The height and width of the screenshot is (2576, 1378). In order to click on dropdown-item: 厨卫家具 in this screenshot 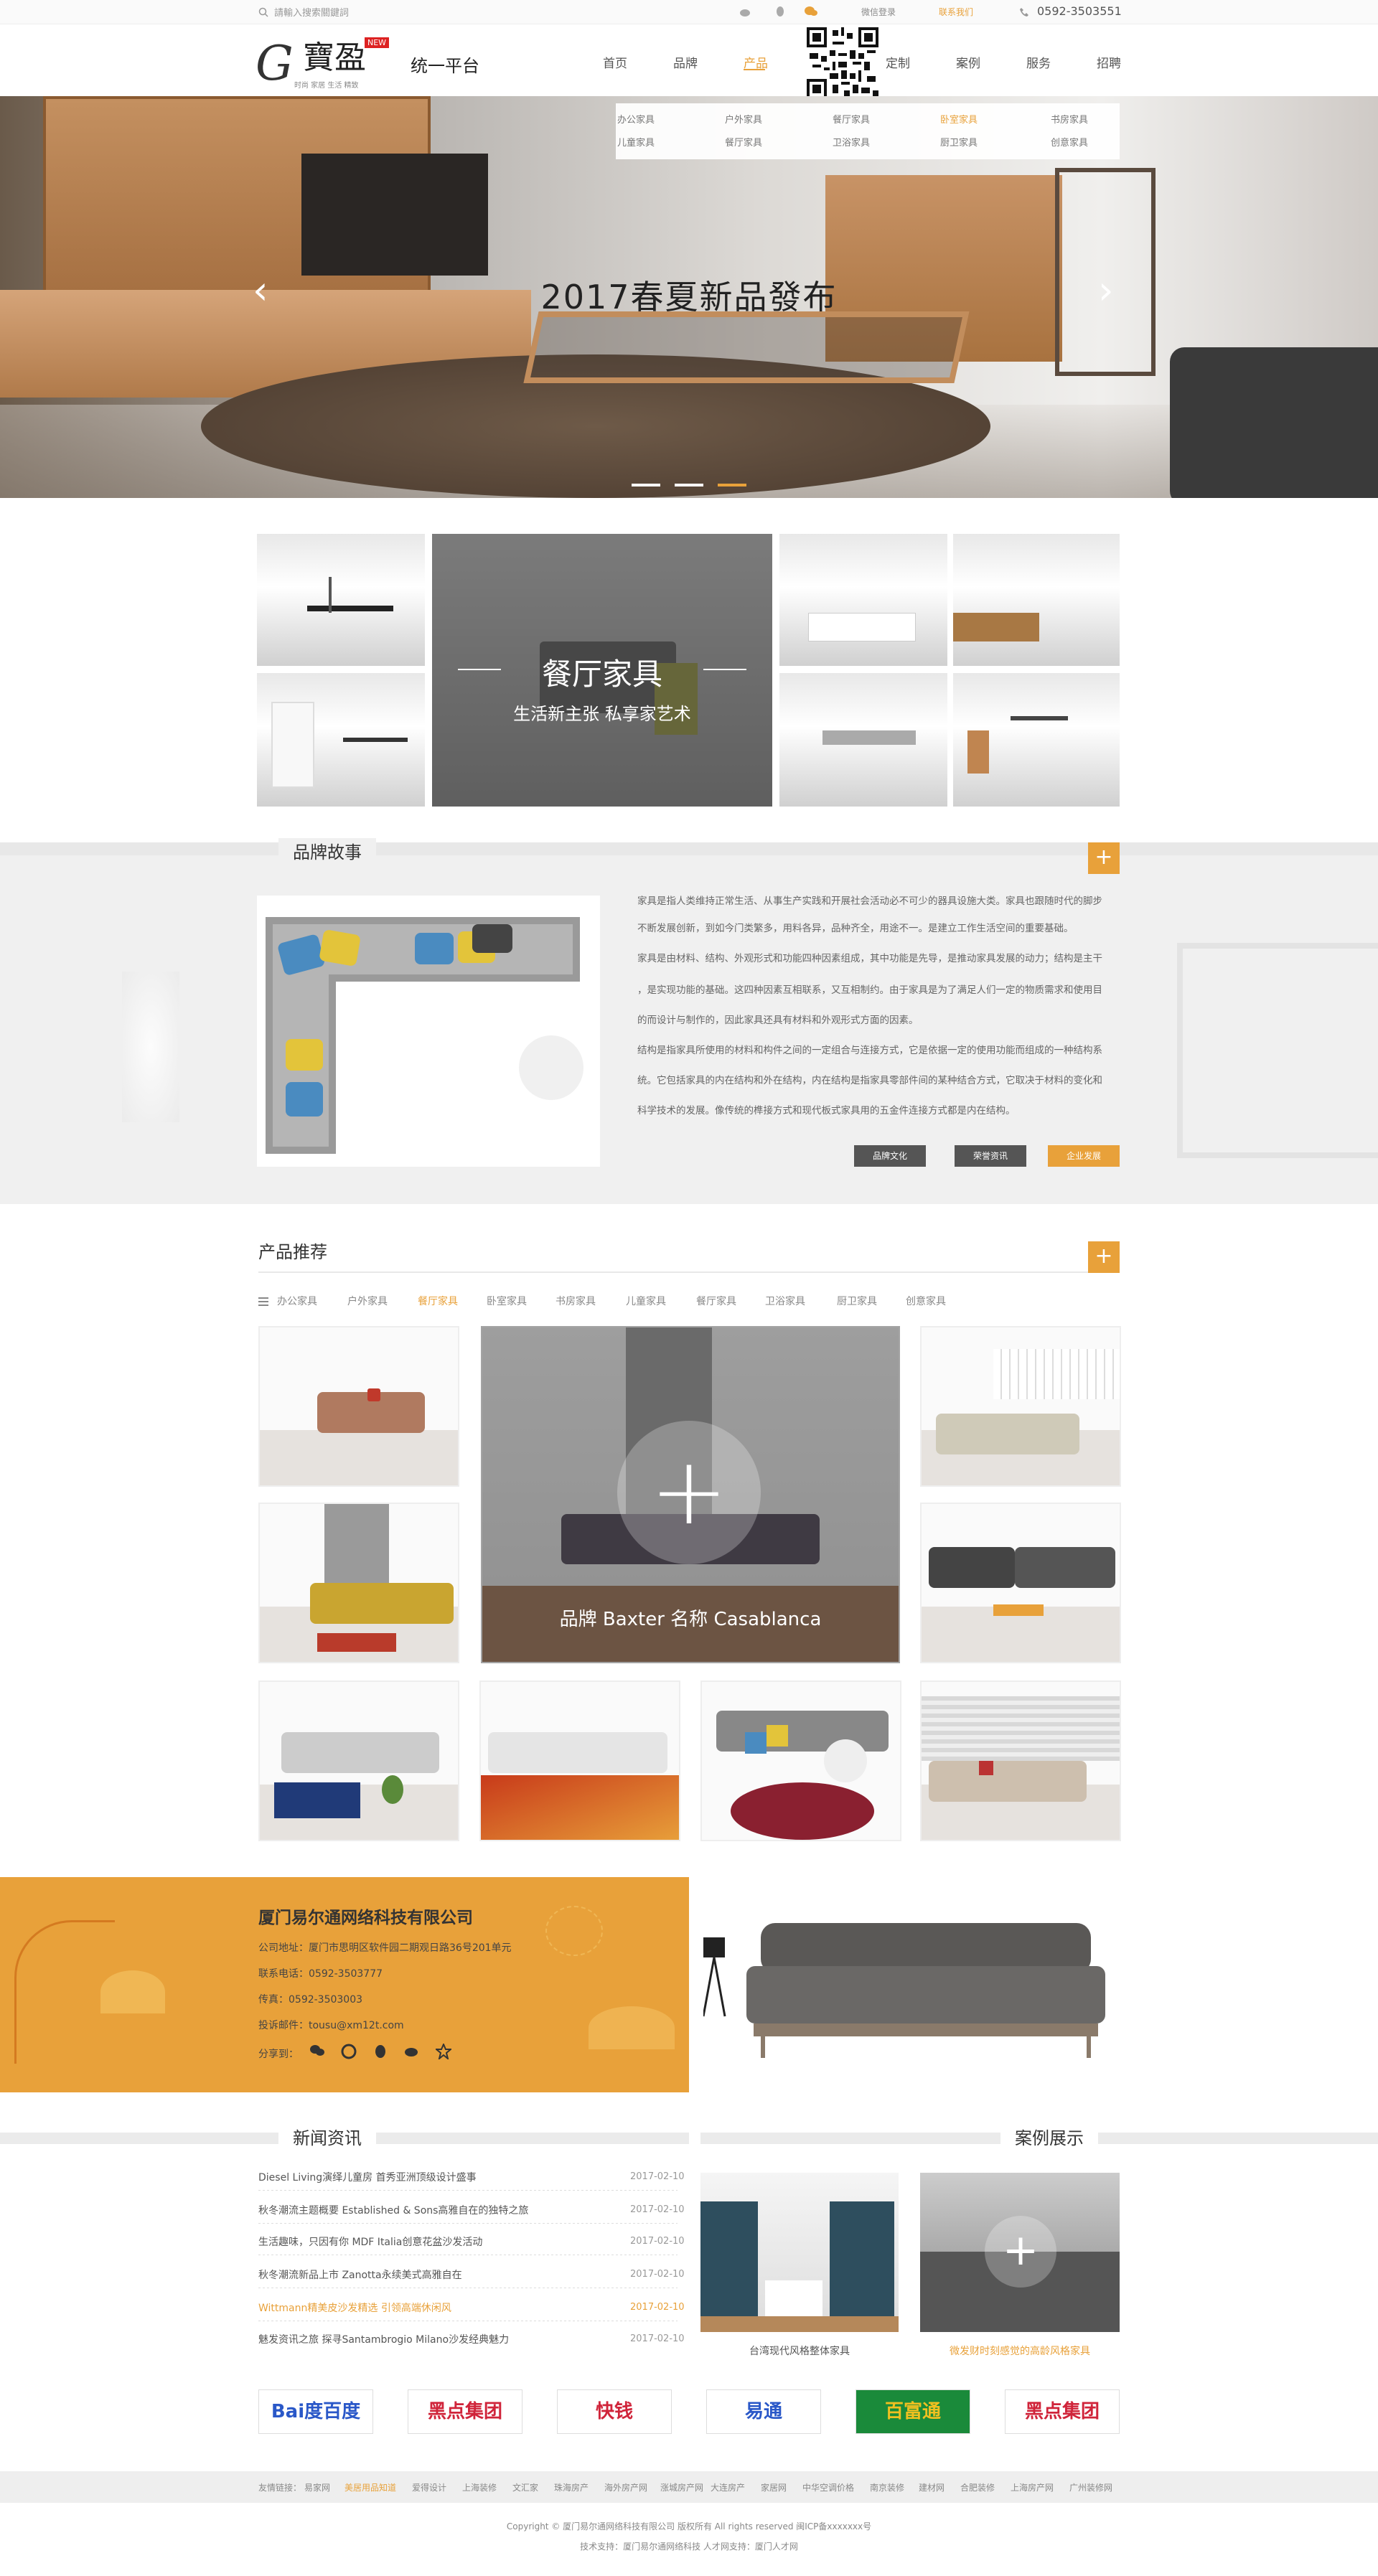, I will do `click(959, 142)`.